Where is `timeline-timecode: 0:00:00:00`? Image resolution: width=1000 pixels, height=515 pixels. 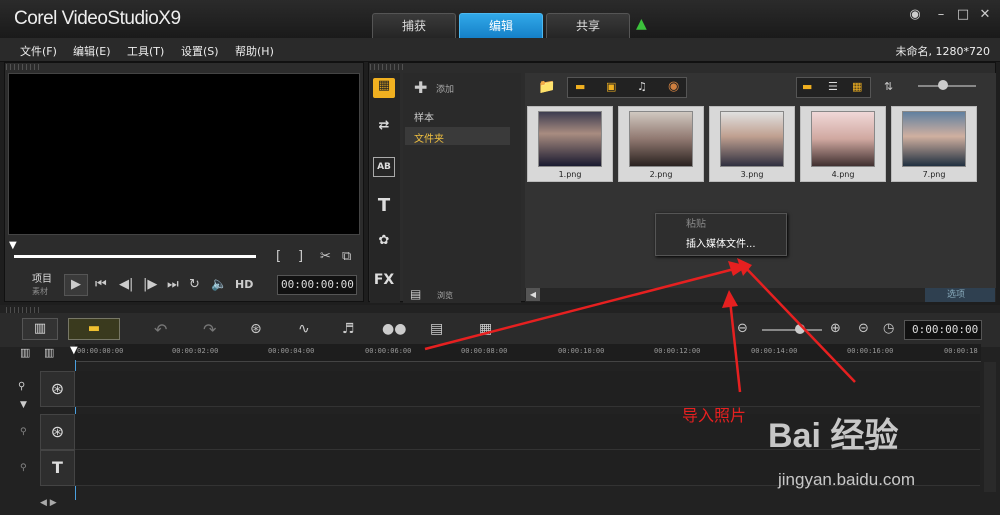 timeline-timecode: 0:00:00:00 is located at coordinates (943, 330).